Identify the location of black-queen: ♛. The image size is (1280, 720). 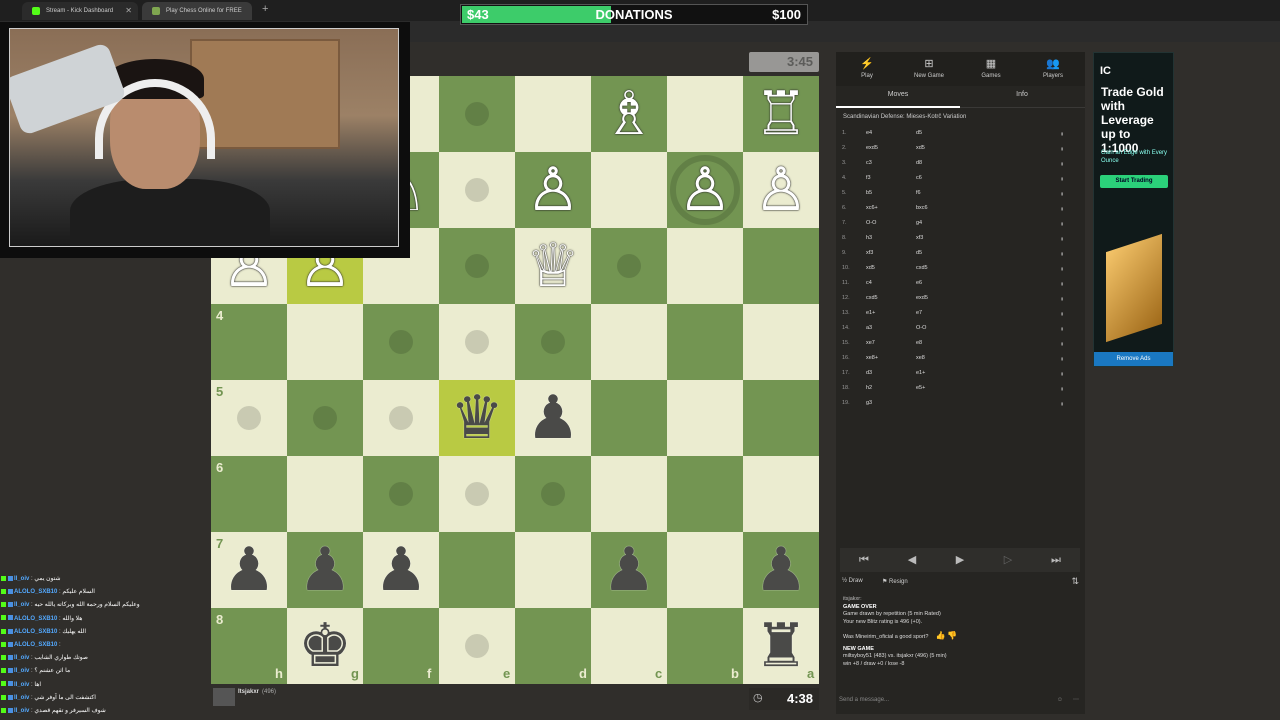
(477, 418).